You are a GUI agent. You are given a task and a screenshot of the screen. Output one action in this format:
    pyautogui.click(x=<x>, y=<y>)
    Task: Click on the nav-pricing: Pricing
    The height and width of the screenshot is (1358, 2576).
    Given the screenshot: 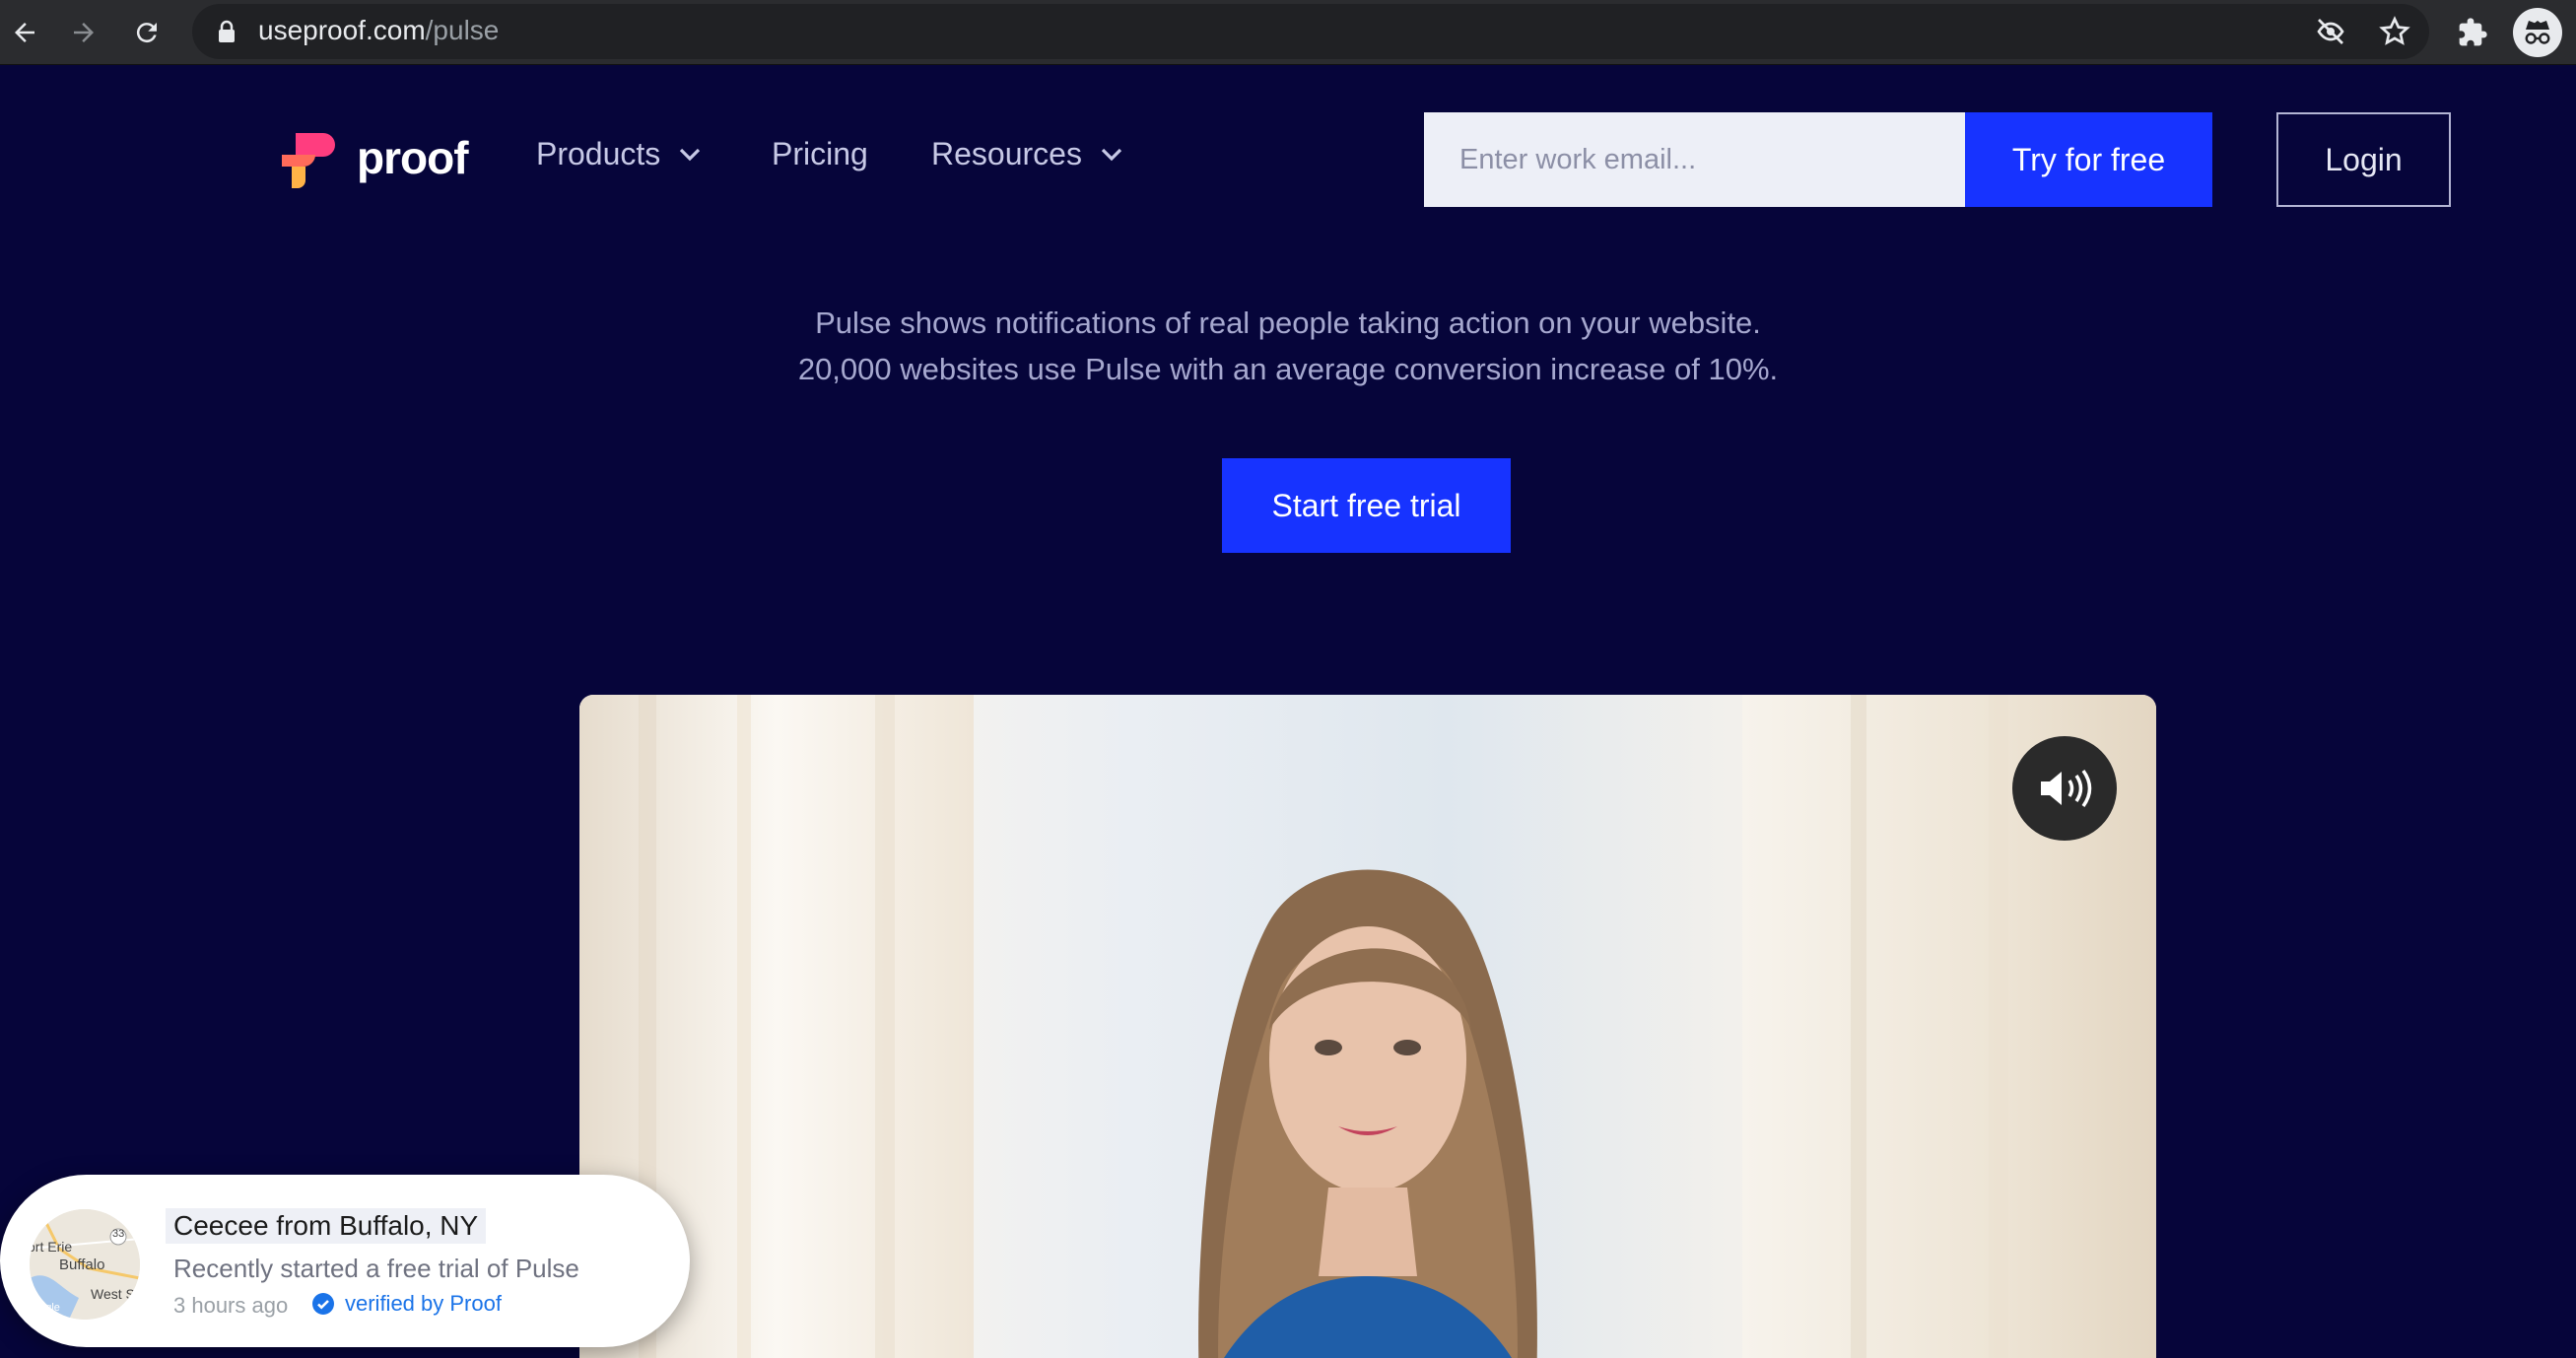 What is the action you would take?
    pyautogui.click(x=820, y=154)
    